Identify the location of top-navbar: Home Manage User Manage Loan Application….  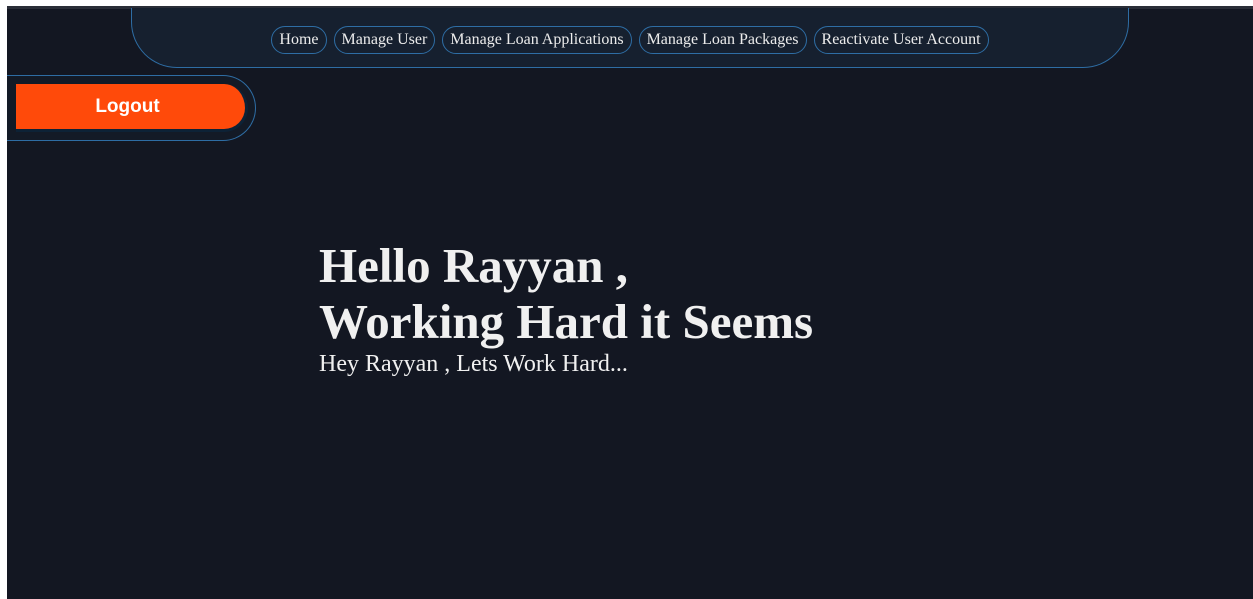
(630, 38).